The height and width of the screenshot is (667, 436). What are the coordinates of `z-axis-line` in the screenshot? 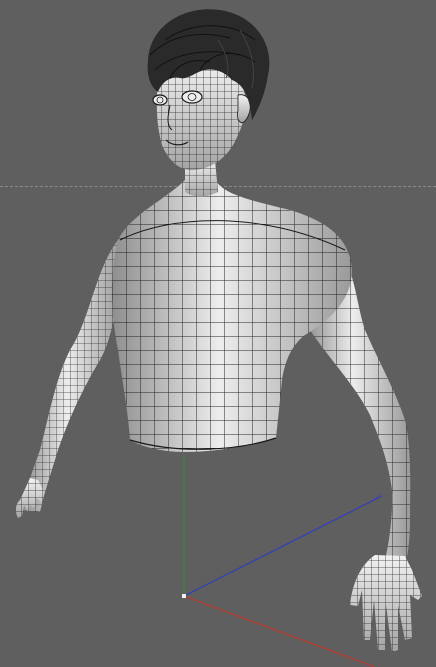 It's located at (283, 546).